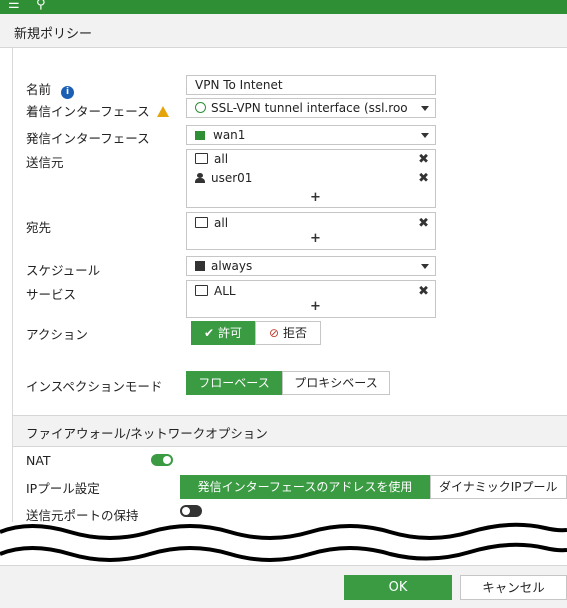 The image size is (567, 608). Describe the element at coordinates (283, 586) in the screenshot. I see `dialog-footer: OK キャンセル` at that location.